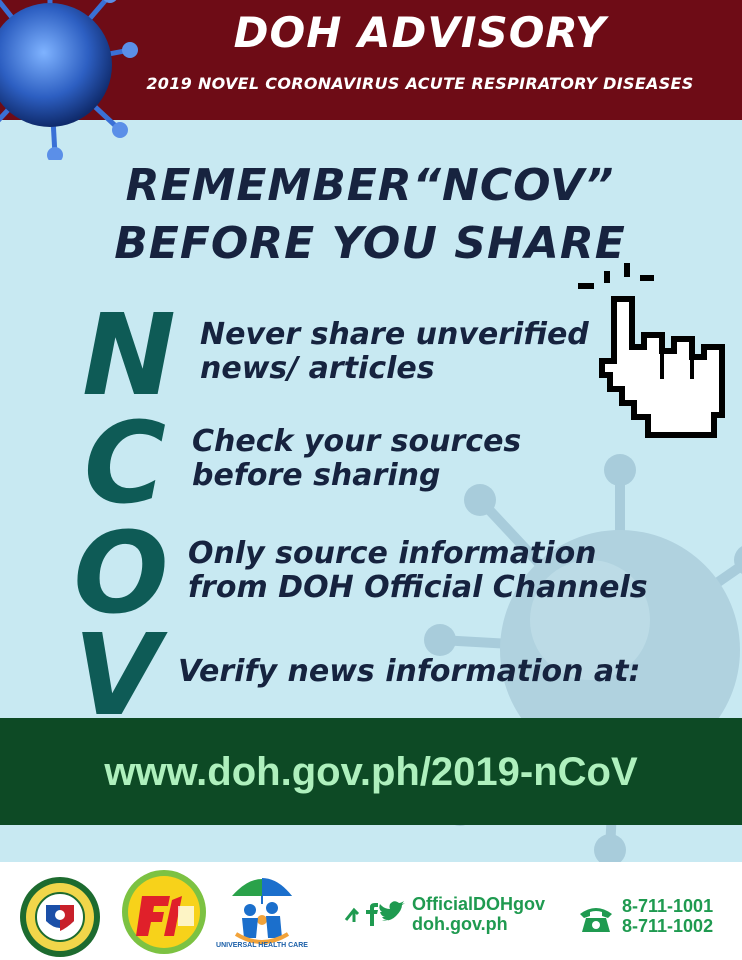 The height and width of the screenshot is (960, 742). What do you see at coordinates (420, 32) in the screenshot?
I see `header-title: DOH ADVISORY` at bounding box center [420, 32].